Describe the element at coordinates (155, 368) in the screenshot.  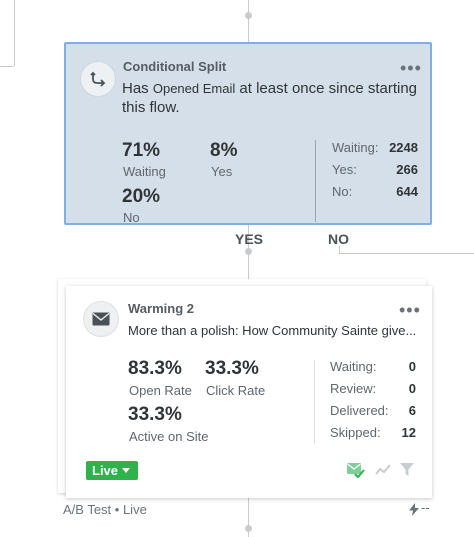
I see `open-rate-value: 83.3%` at that location.